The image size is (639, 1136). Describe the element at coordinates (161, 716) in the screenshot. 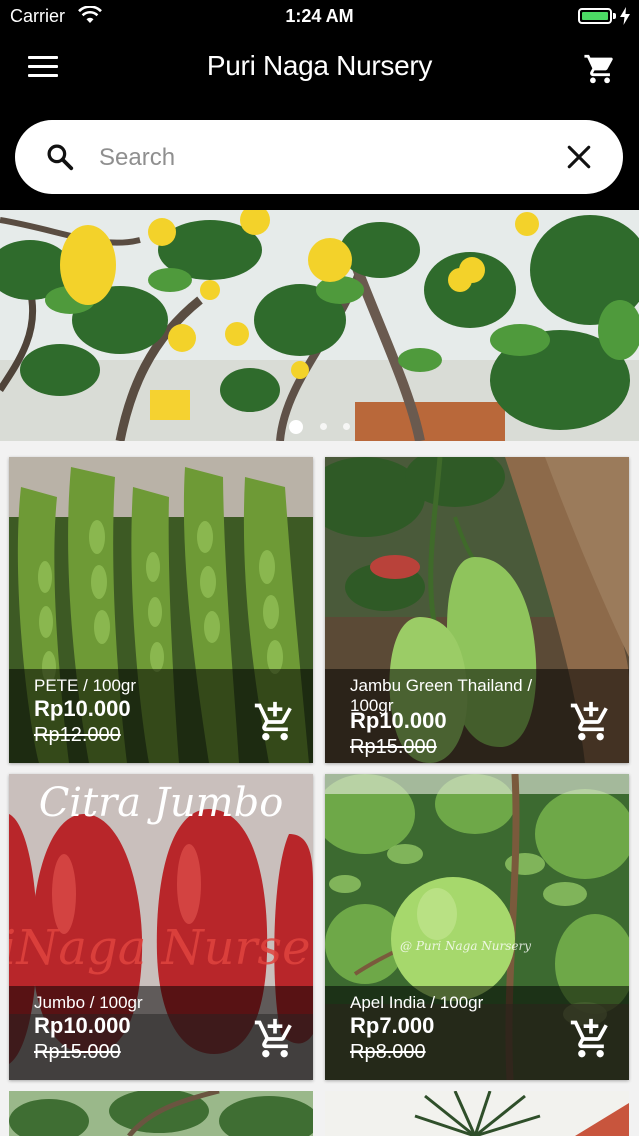

I see `product-info-overlay: PETE / 100gr Rp10.000 Rp12.000` at that location.